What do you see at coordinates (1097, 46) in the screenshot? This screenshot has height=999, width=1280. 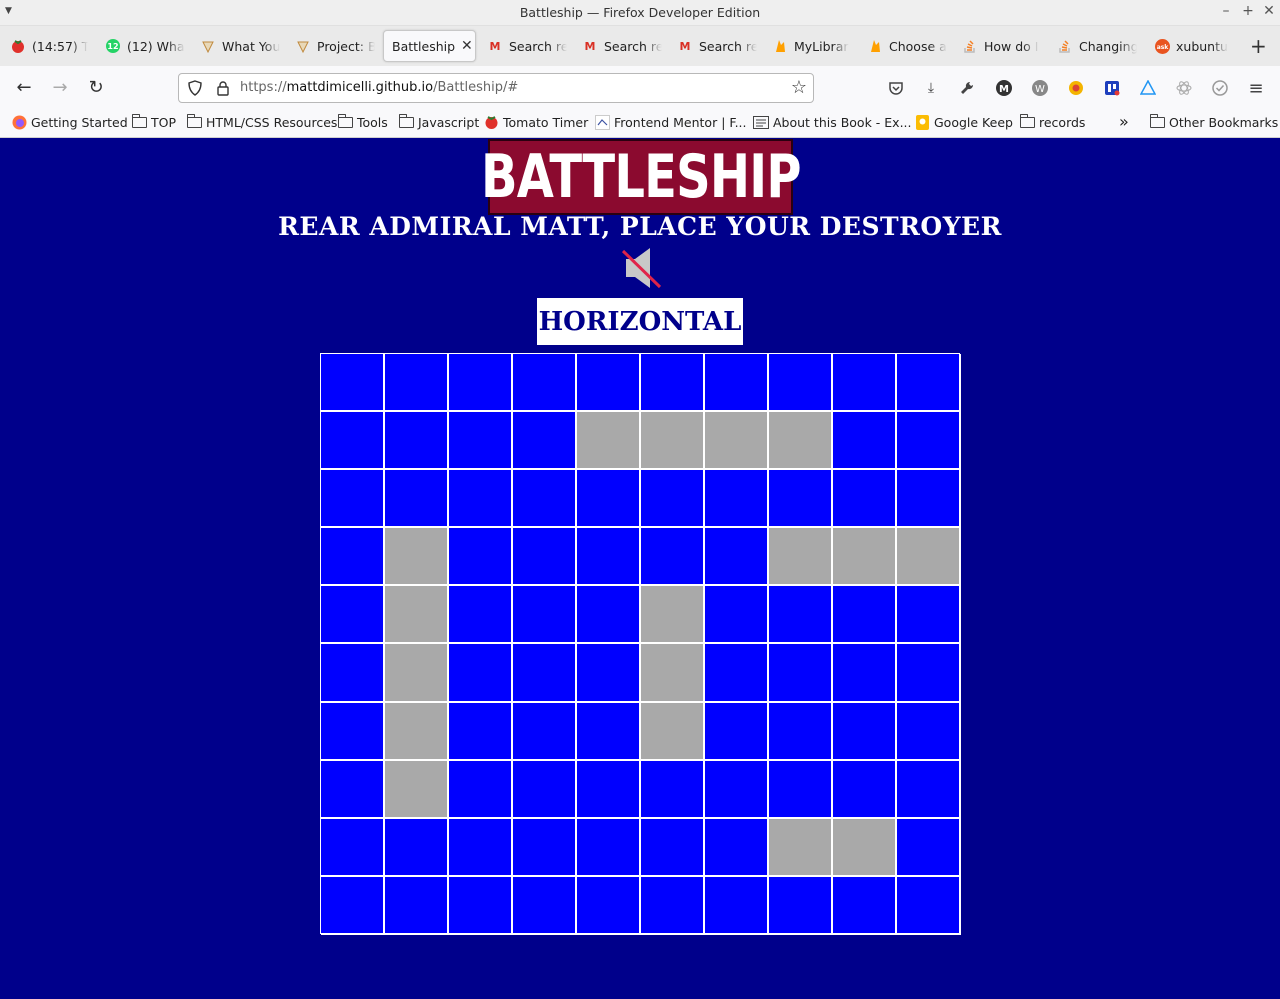 I see `tab: Changing` at bounding box center [1097, 46].